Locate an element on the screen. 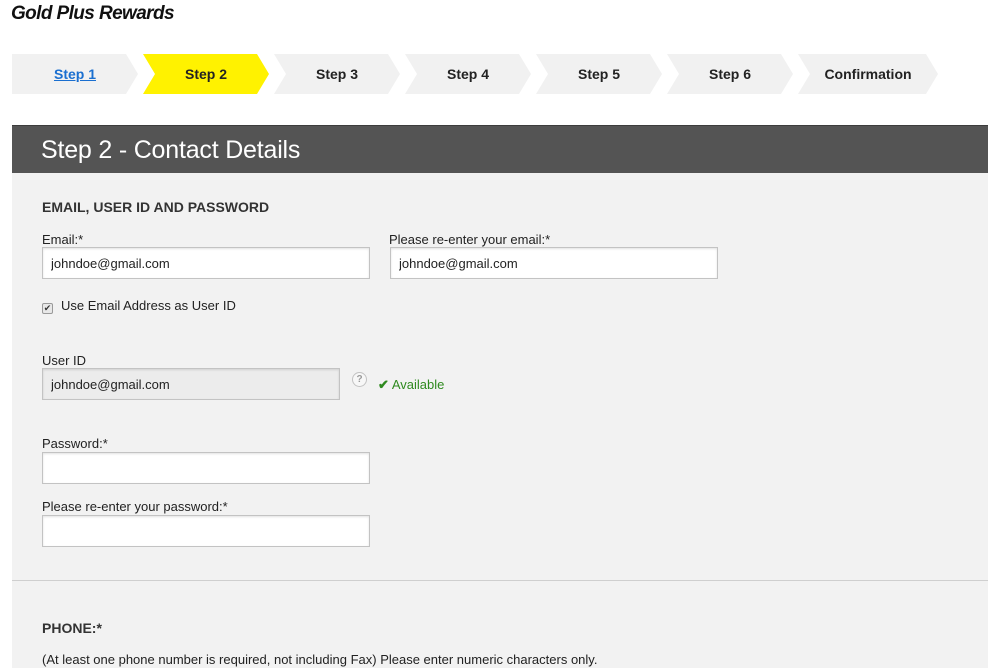 The width and height of the screenshot is (1000, 668). email-confirm-field is located at coordinates (554, 263).